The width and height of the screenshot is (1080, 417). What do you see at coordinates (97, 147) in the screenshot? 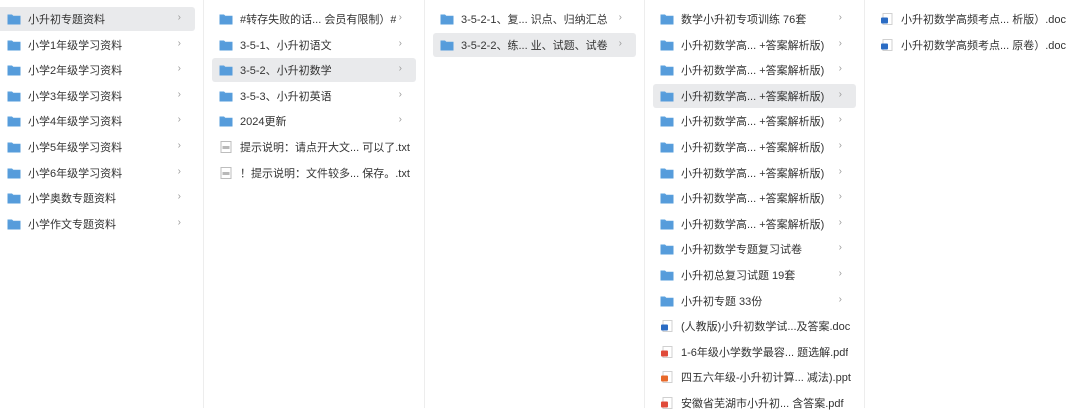
I see `folder-item: 小学5年级学习资料 ›` at bounding box center [97, 147].